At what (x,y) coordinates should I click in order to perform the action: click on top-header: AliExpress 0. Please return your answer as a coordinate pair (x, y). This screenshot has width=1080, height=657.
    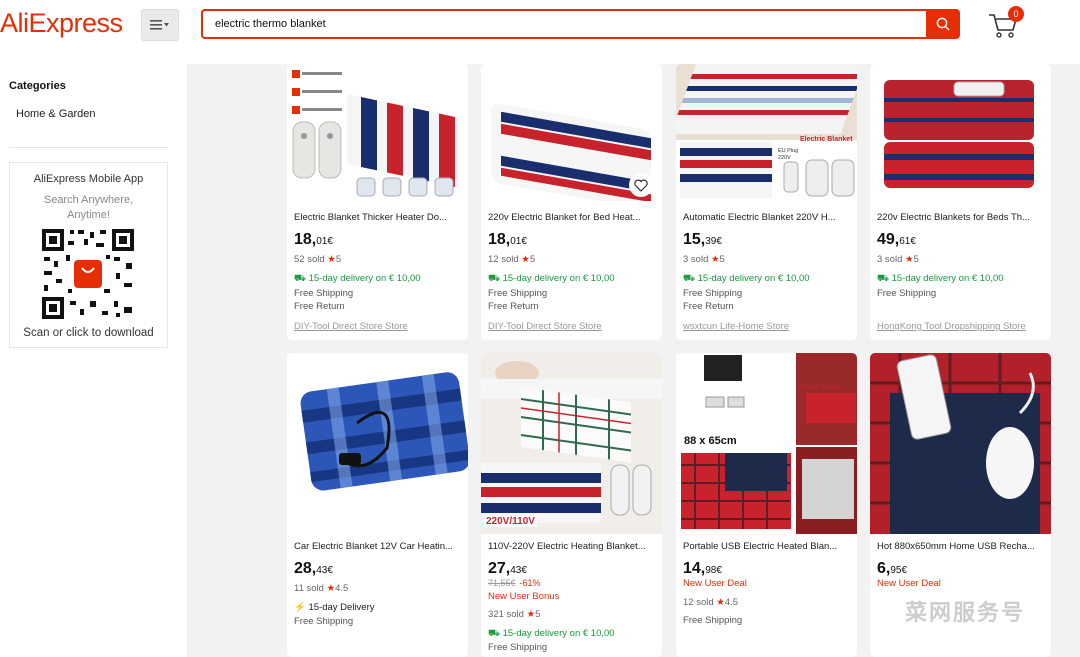
    Looking at the image, I should click on (540, 32).